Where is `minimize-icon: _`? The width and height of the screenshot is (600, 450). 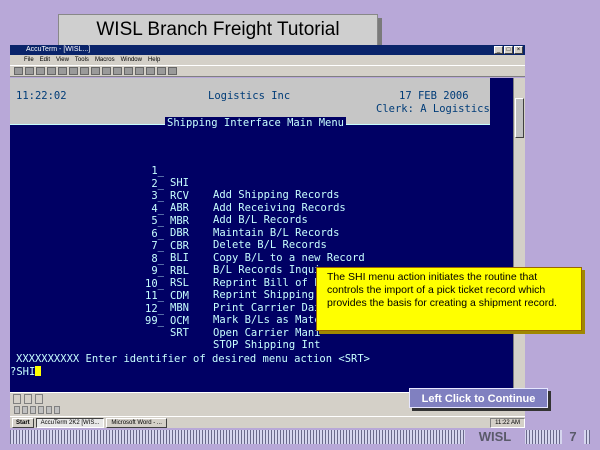
minimize-icon: _ is located at coordinates (498, 50).